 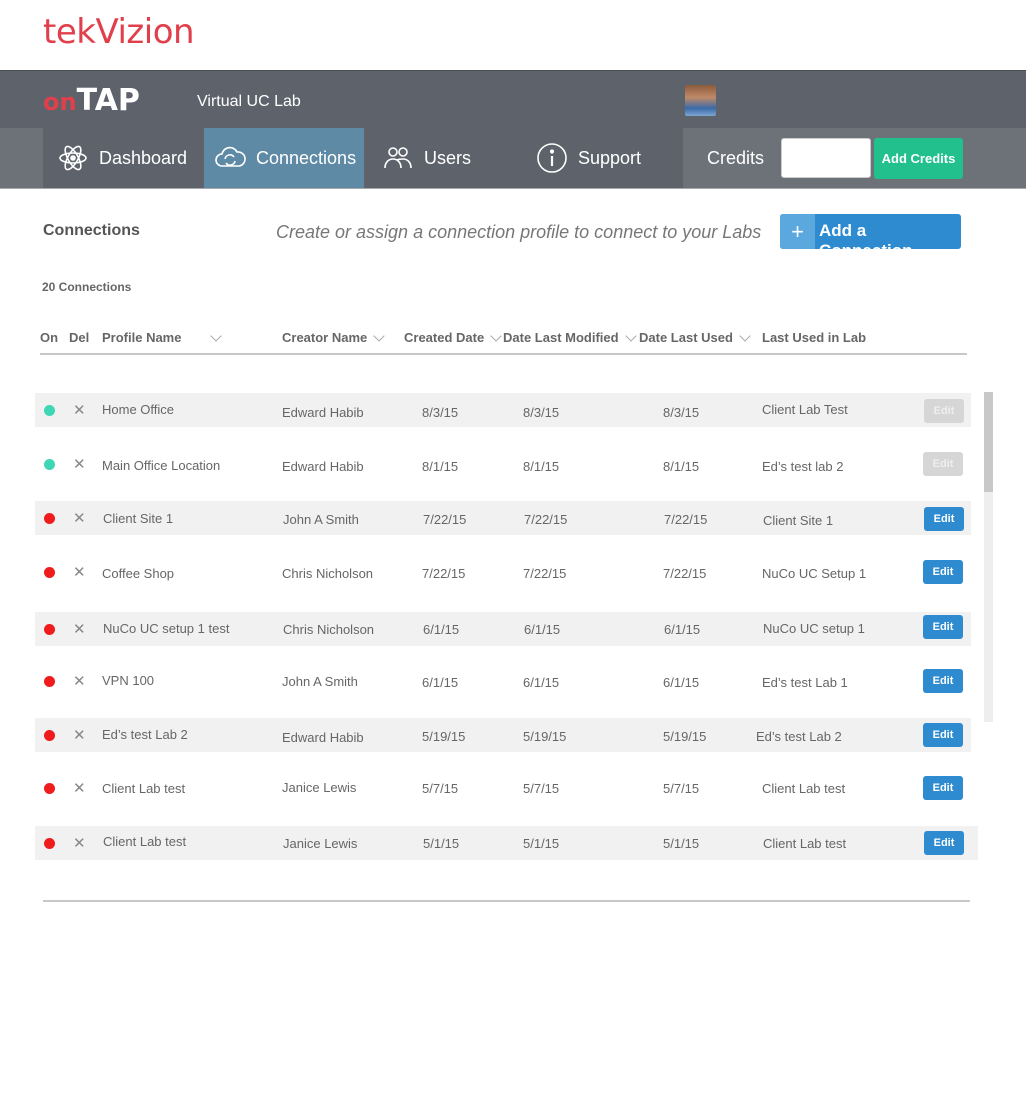 I want to click on scrollbar-thumb, so click(x=988, y=442).